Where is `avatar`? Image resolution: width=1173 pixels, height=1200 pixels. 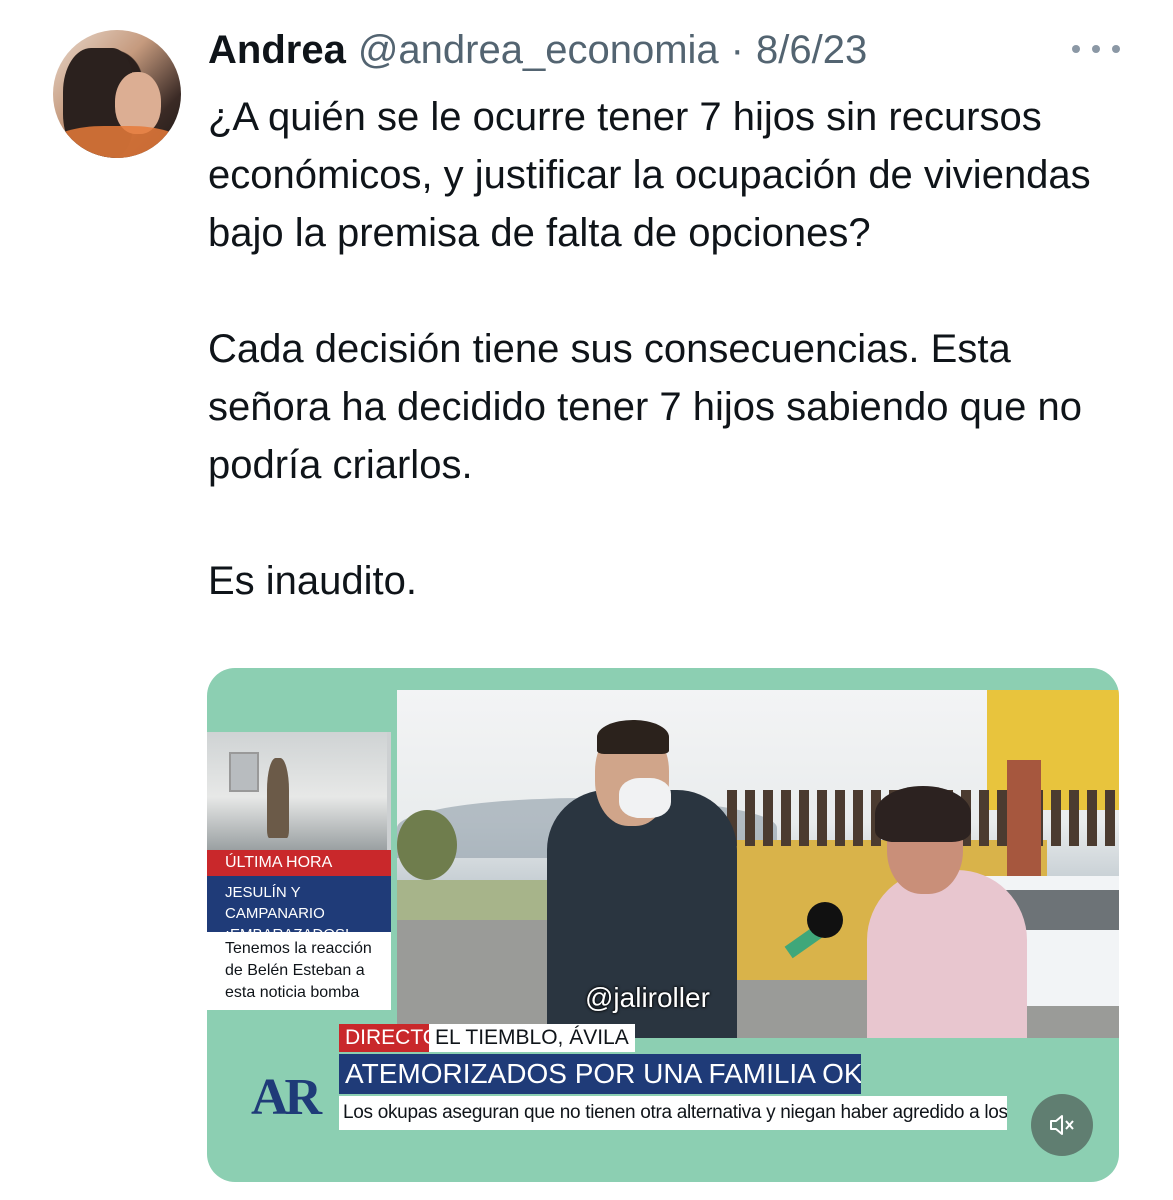 avatar is located at coordinates (117, 94).